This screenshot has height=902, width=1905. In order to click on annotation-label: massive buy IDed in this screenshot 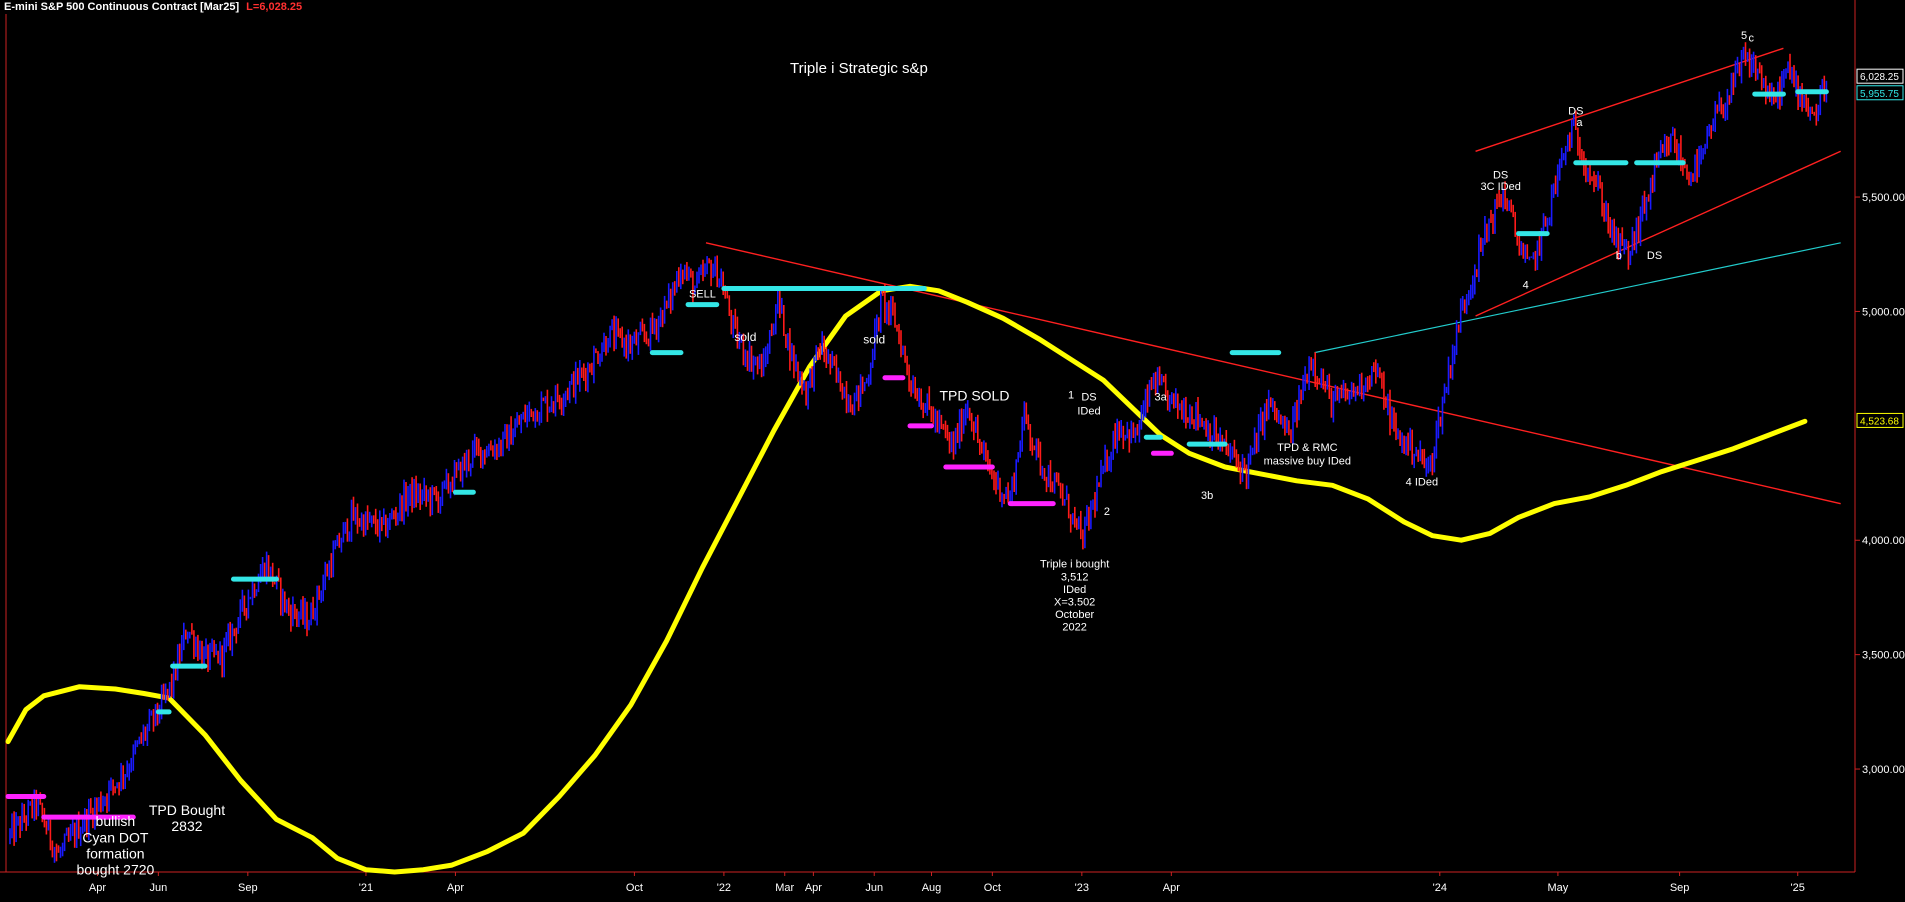, I will do `click(1307, 462)`.